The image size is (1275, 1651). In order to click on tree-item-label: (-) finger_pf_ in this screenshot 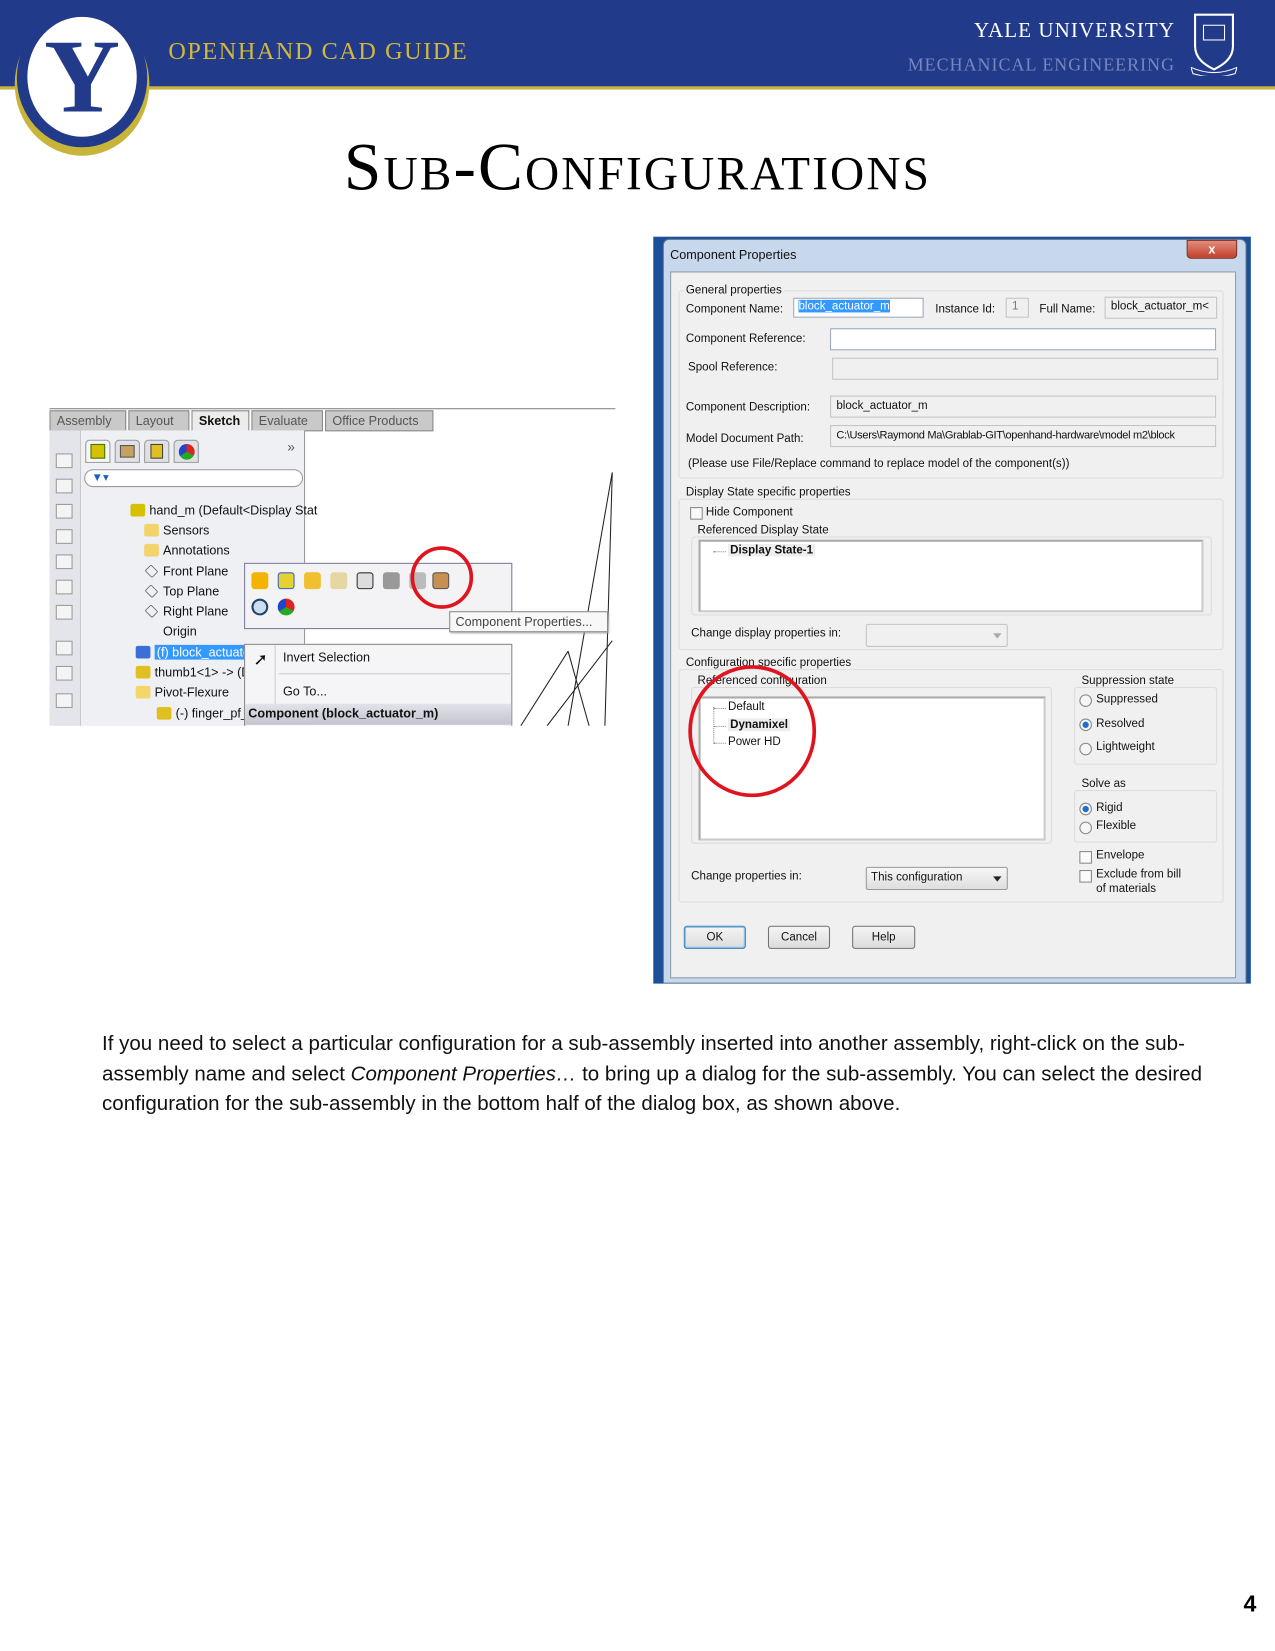, I will do `click(211, 713)`.